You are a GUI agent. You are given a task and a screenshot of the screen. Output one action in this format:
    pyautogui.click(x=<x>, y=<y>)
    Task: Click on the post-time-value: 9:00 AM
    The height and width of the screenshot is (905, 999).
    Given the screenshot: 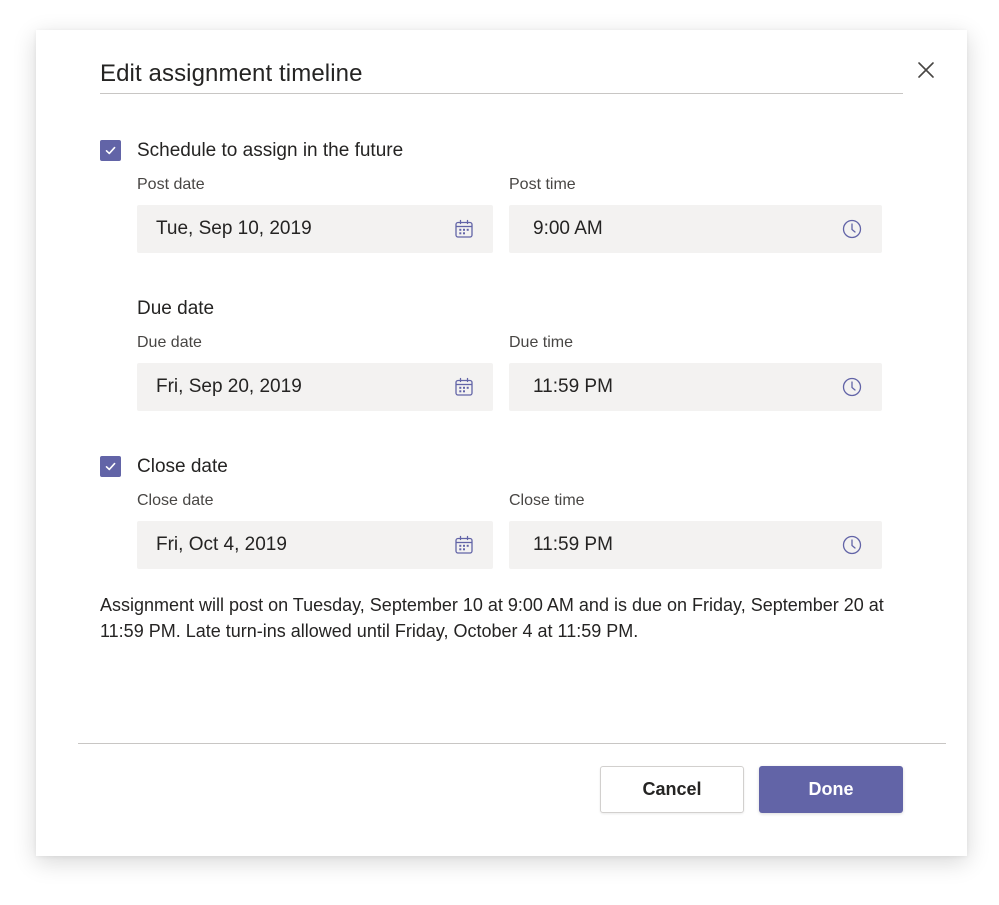 What is the action you would take?
    pyautogui.click(x=568, y=228)
    